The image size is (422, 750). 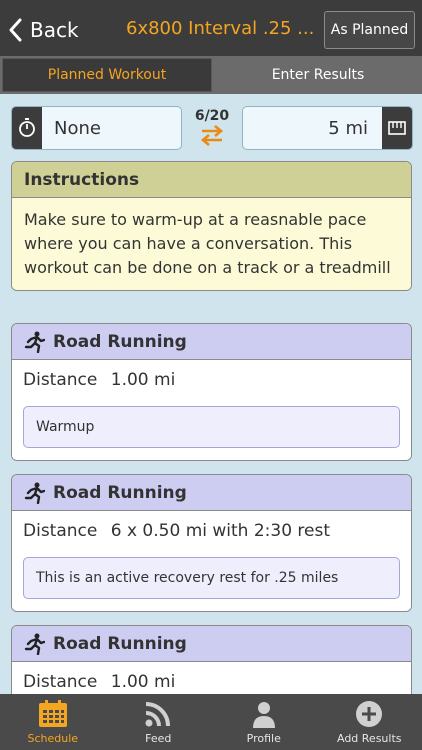 I want to click on tab-profile-label: Profile, so click(x=263, y=738).